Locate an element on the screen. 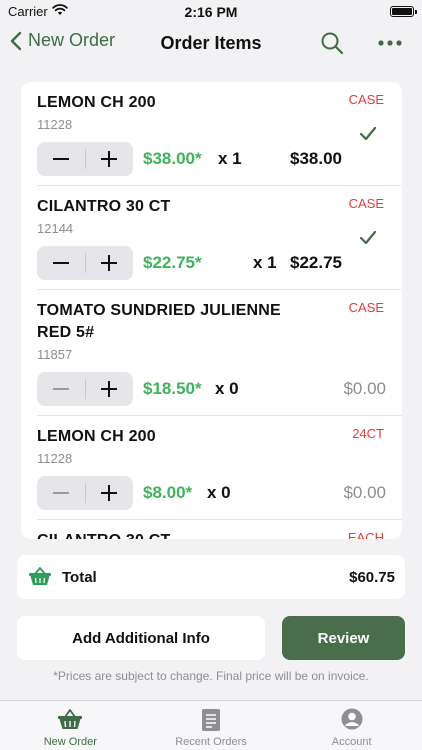 The height and width of the screenshot is (750, 422). back-button: New Order is located at coordinates (62, 40).